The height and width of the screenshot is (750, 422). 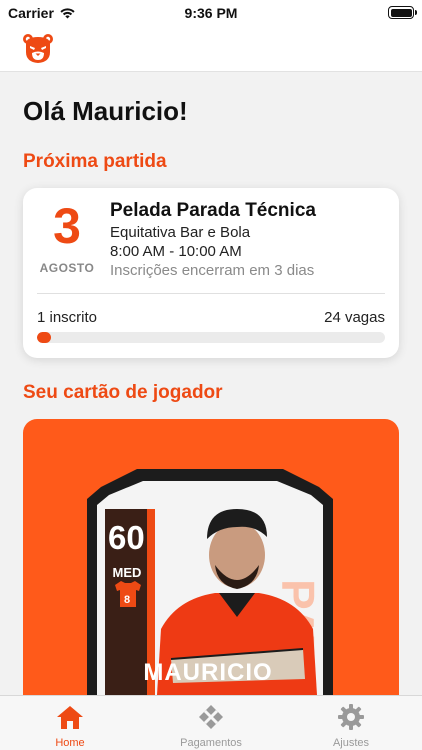 What do you see at coordinates (126, 537) in the screenshot?
I see `player-rating: 60` at bounding box center [126, 537].